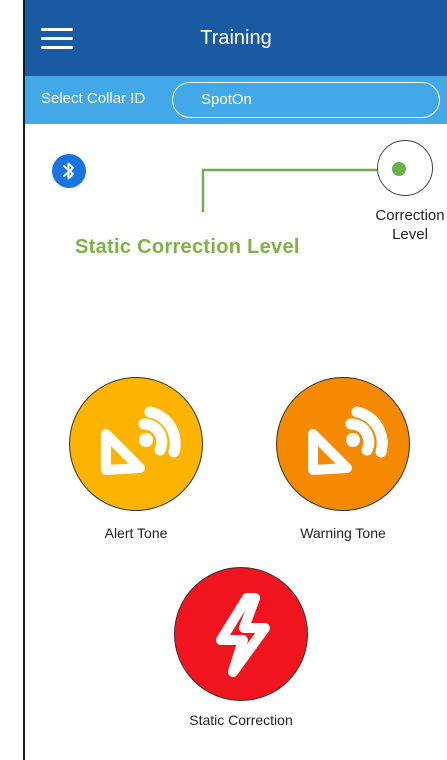  What do you see at coordinates (93, 98) in the screenshot?
I see `collar-id-label: Select Collar ID` at bounding box center [93, 98].